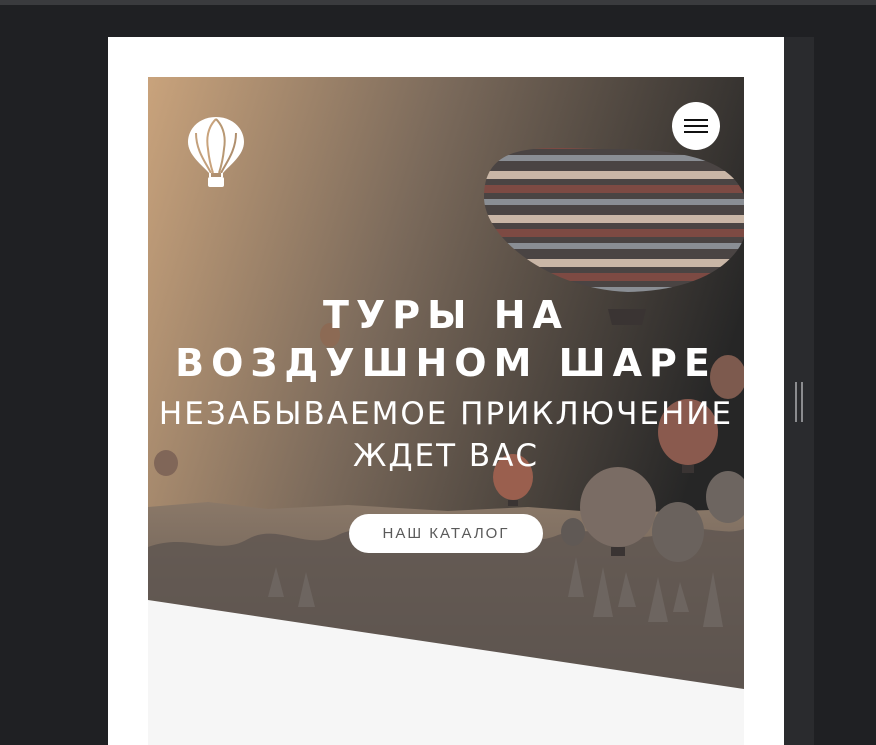 The image size is (876, 745). Describe the element at coordinates (696, 126) in the screenshot. I see `hamburger-menu-button` at that location.